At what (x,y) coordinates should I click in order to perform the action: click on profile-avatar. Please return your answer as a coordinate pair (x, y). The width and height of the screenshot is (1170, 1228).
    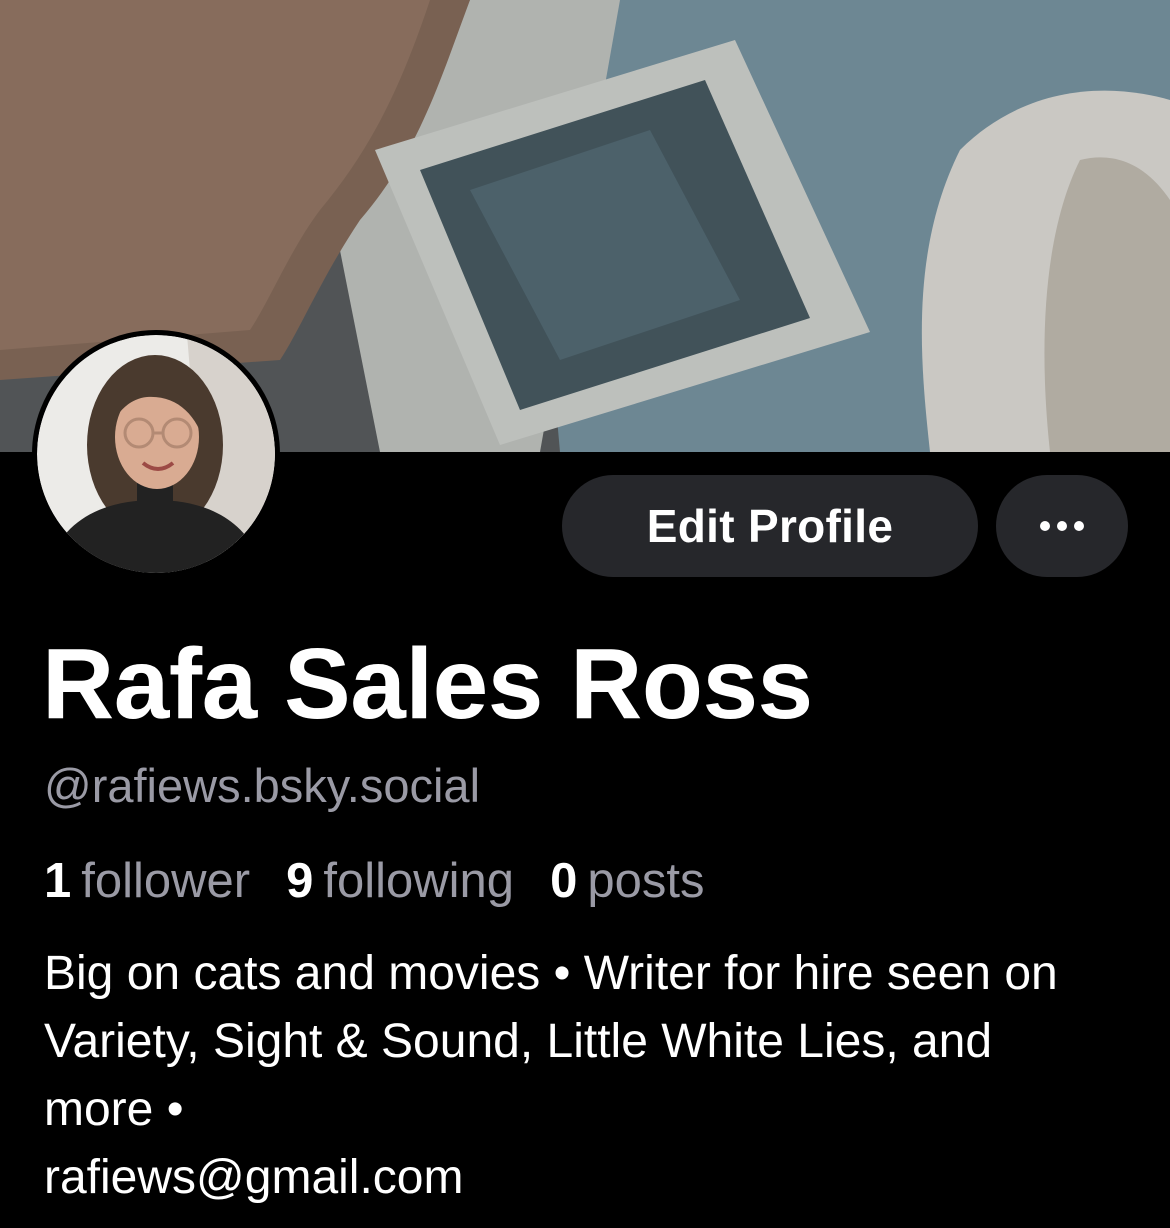
    Looking at the image, I should click on (156, 454).